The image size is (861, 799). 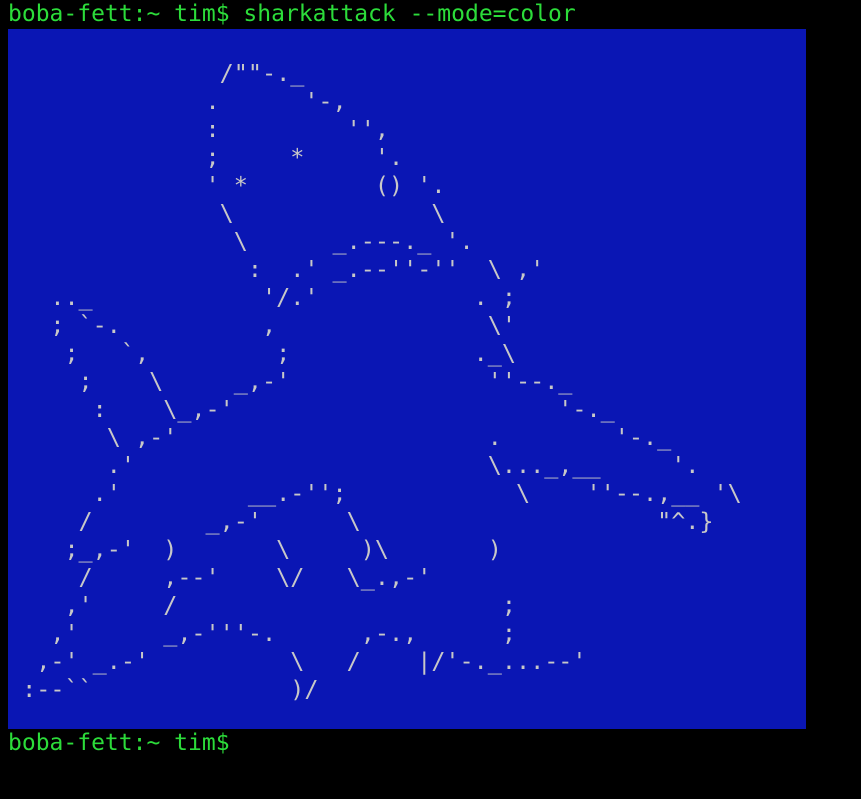 I want to click on terminal-input-line: boba-fett:~ tim$, so click(x=119, y=743).